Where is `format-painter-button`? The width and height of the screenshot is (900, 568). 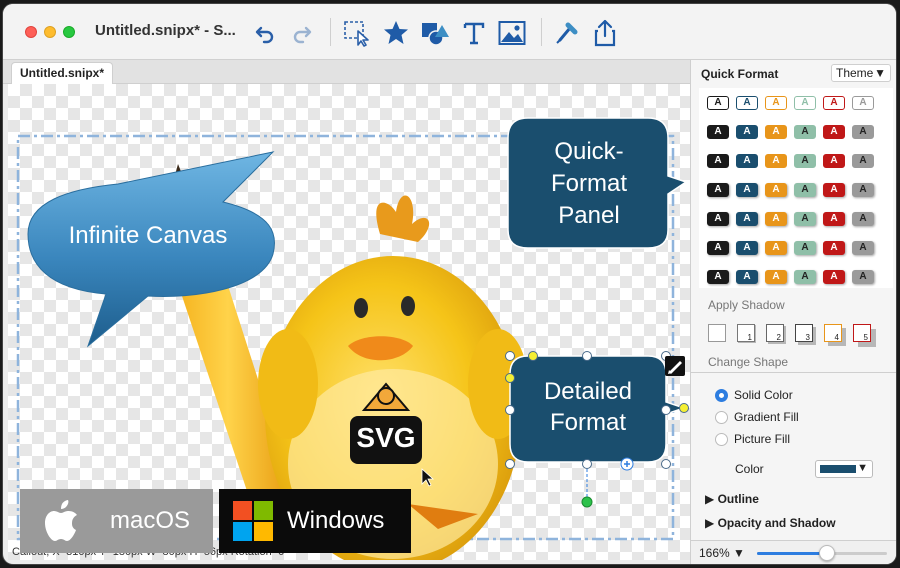
format-painter-button is located at coordinates (567, 33).